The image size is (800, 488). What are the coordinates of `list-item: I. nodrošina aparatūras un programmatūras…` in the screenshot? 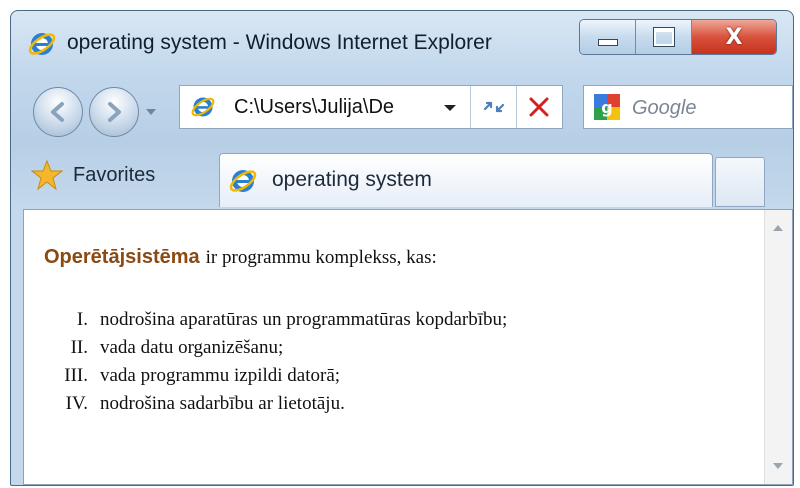 It's located at (265, 320).